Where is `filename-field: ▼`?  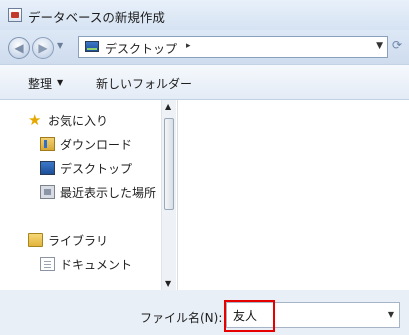 filename-field: ▼ is located at coordinates (313, 315).